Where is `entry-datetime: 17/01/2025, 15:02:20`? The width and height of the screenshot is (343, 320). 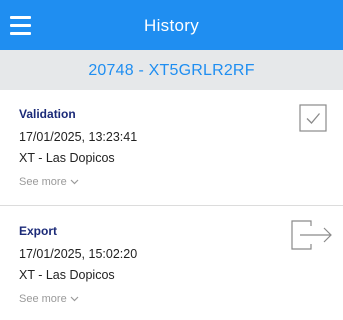 entry-datetime: 17/01/2025, 15:02:20 is located at coordinates (78, 254).